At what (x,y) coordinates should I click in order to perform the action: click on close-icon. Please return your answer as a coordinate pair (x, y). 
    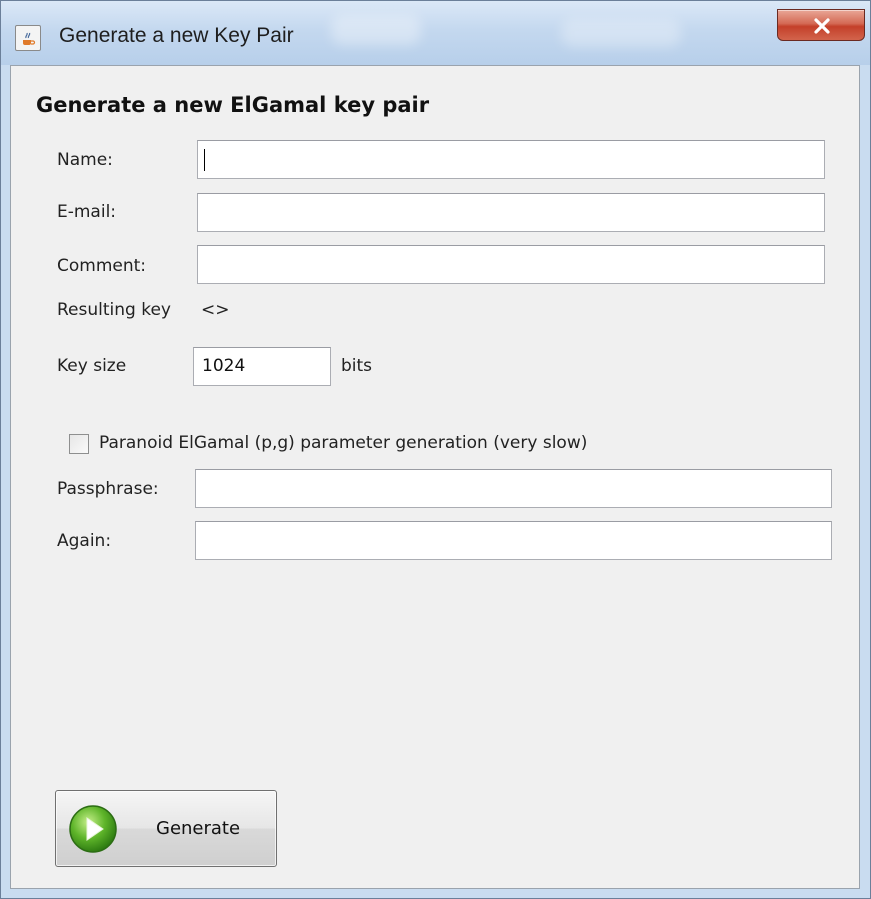
    Looking at the image, I should click on (822, 26).